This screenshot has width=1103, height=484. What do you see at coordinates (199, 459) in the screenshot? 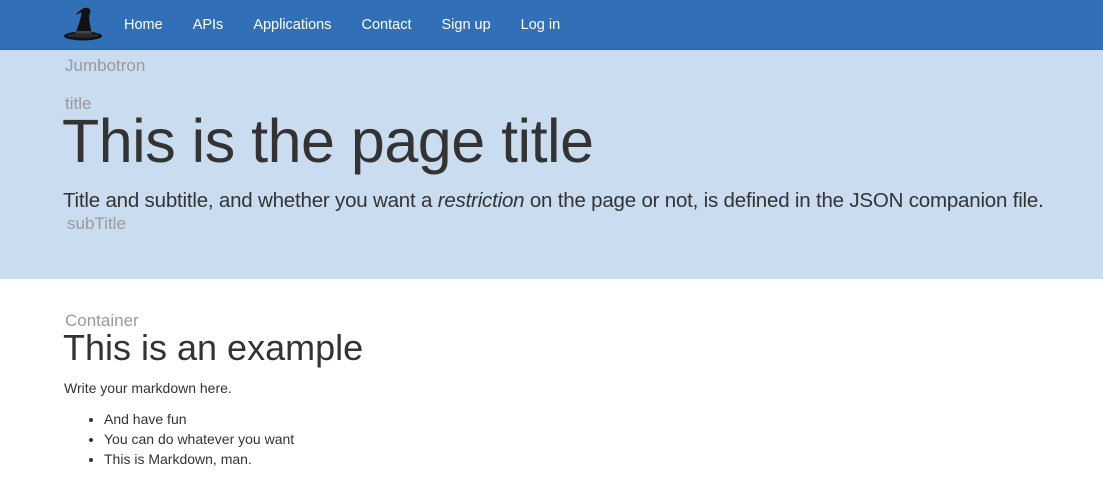
I see `list-item: This is Markdown, man.` at bounding box center [199, 459].